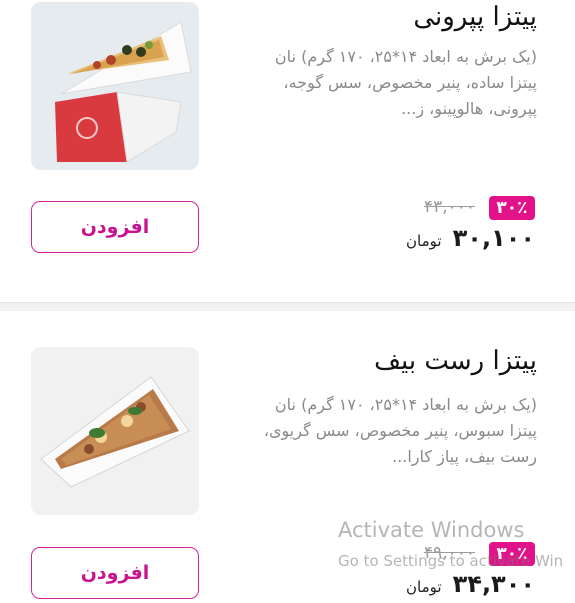 The height and width of the screenshot is (603, 575). Describe the element at coordinates (287, 306) in the screenshot. I see `card-divider` at that location.